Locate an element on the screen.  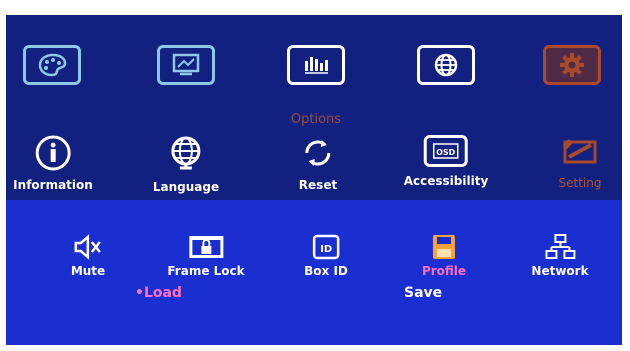
menu-item-label: Information is located at coordinates (53, 185).